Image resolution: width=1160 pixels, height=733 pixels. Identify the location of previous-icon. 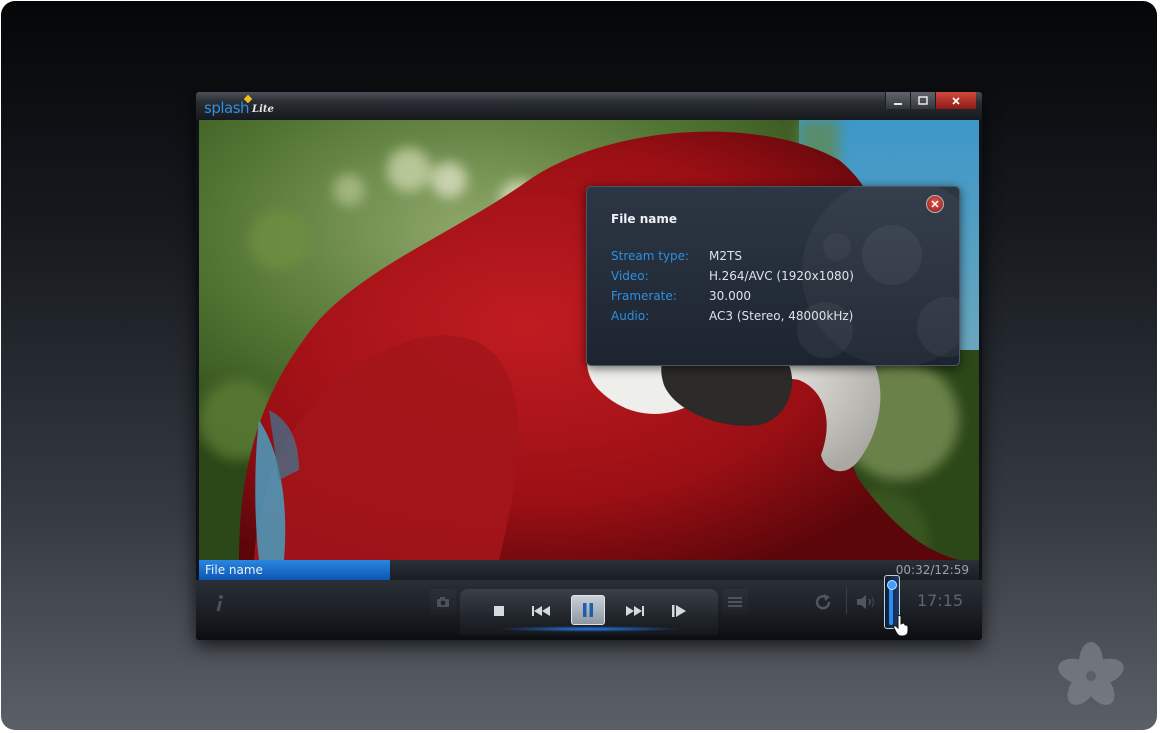
(541, 611).